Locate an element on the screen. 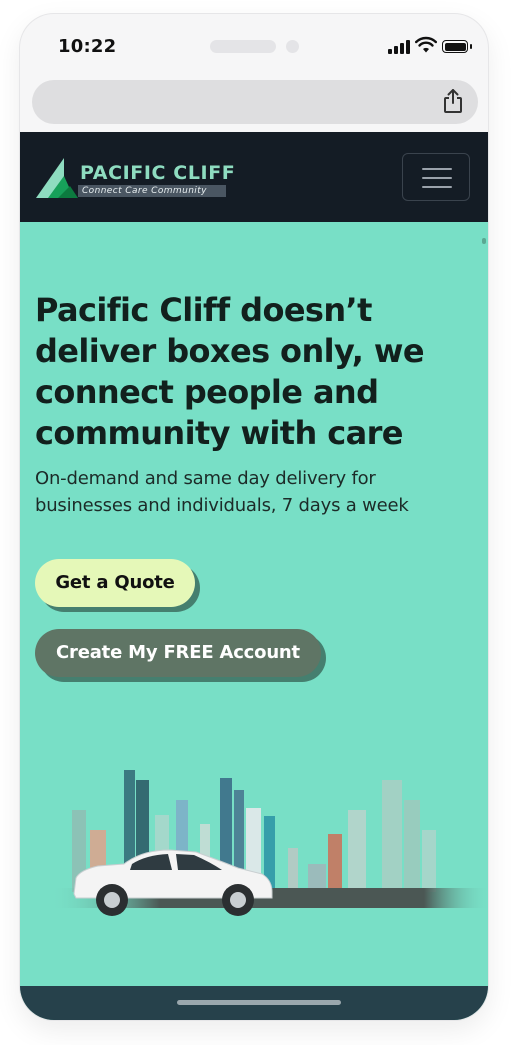 The height and width of the screenshot is (1045, 514). city-car-illustration is located at coordinates (269, 843).